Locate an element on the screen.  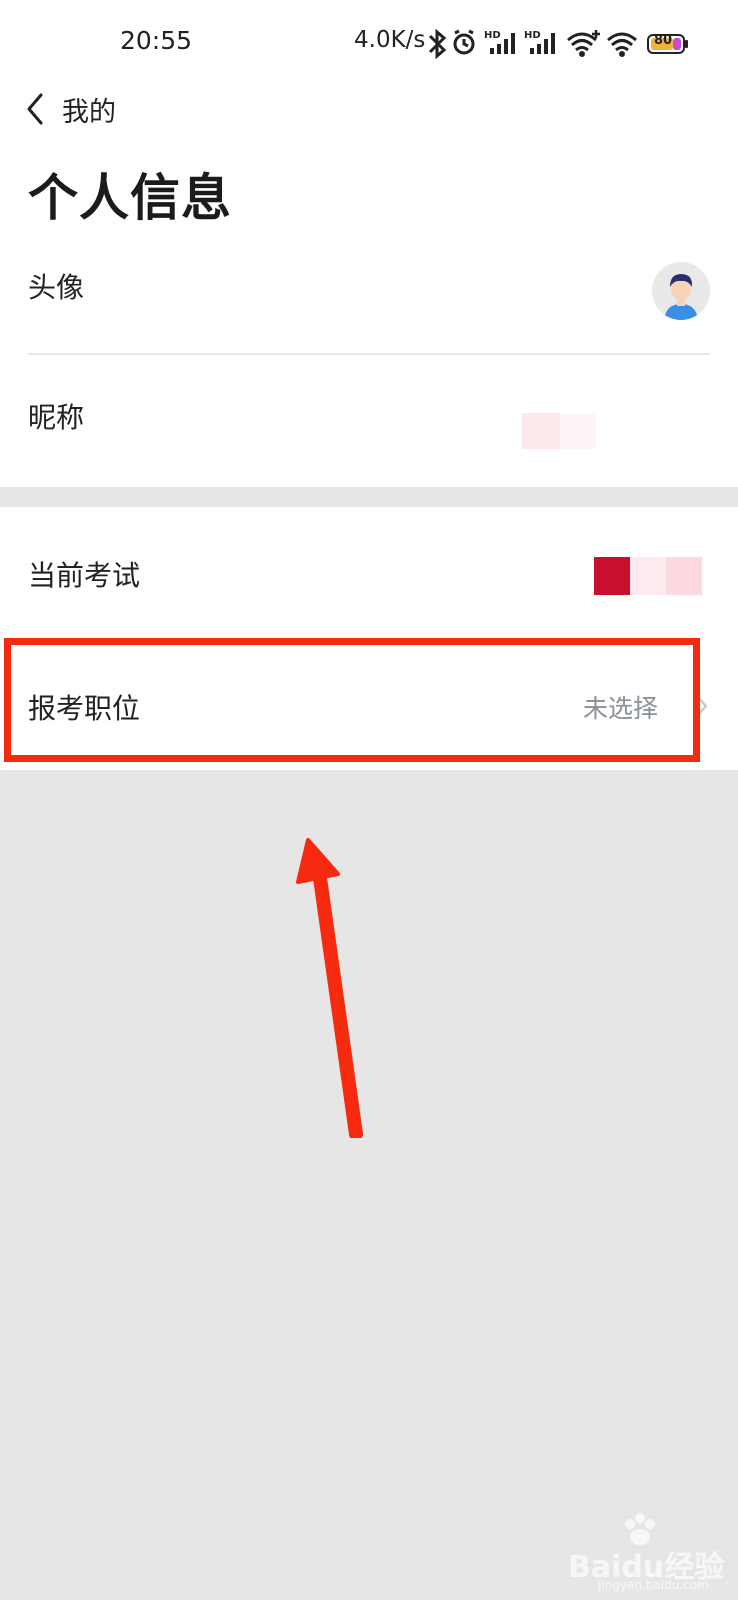
bluetooth-icon is located at coordinates (437, 44).